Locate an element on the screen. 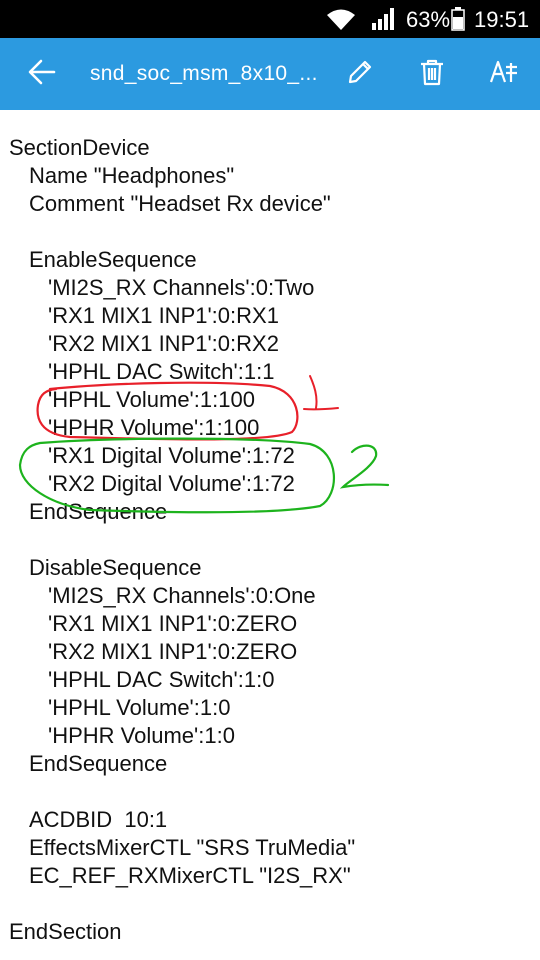 The image size is (540, 960). font-size-icon is located at coordinates (504, 74).